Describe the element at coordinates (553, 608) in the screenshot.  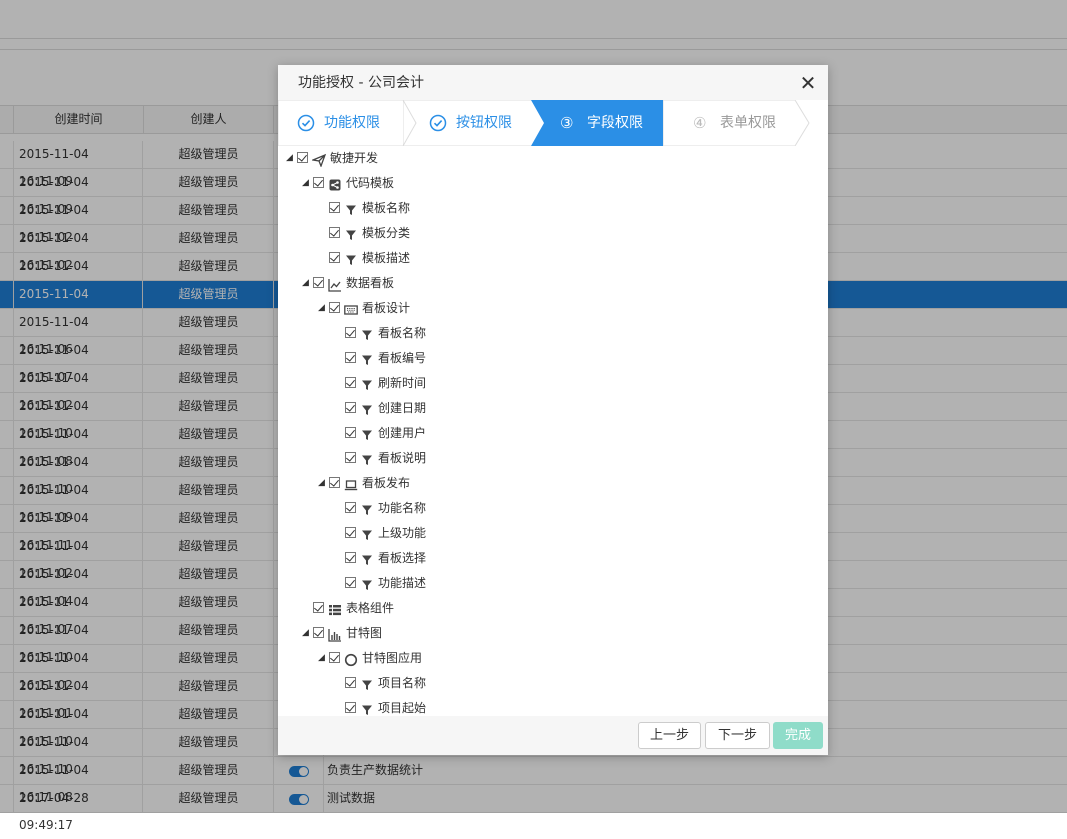
I see `tree-node: 表格组件` at that location.